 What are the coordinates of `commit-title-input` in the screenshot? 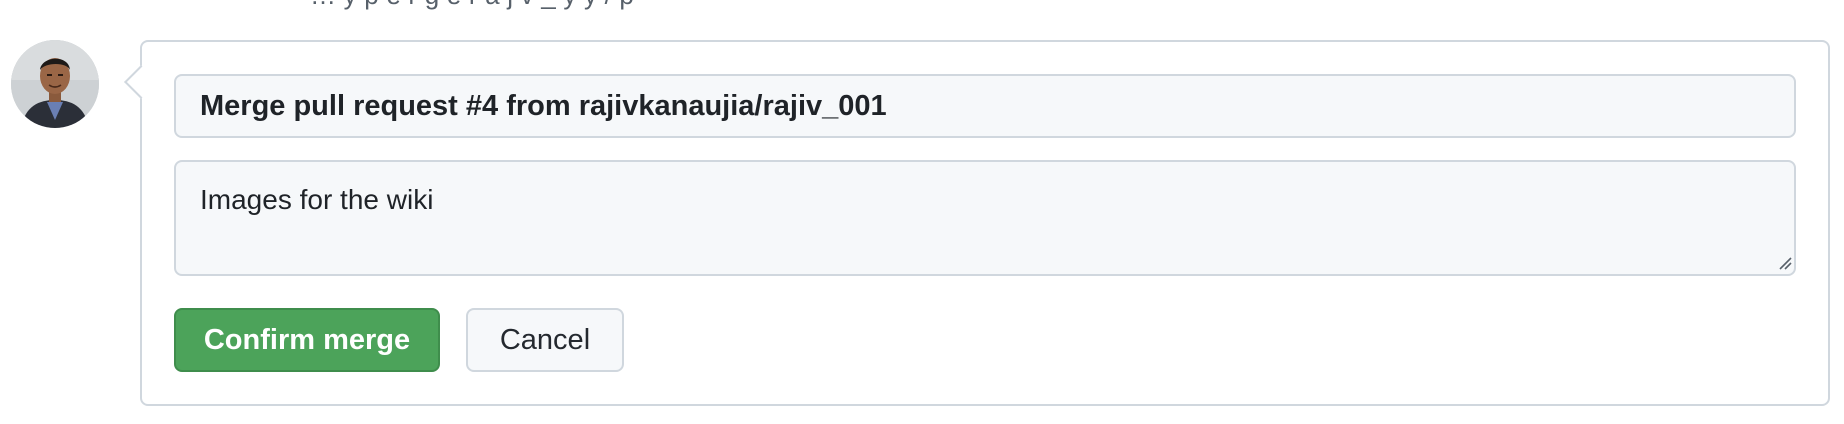 It's located at (985, 106).